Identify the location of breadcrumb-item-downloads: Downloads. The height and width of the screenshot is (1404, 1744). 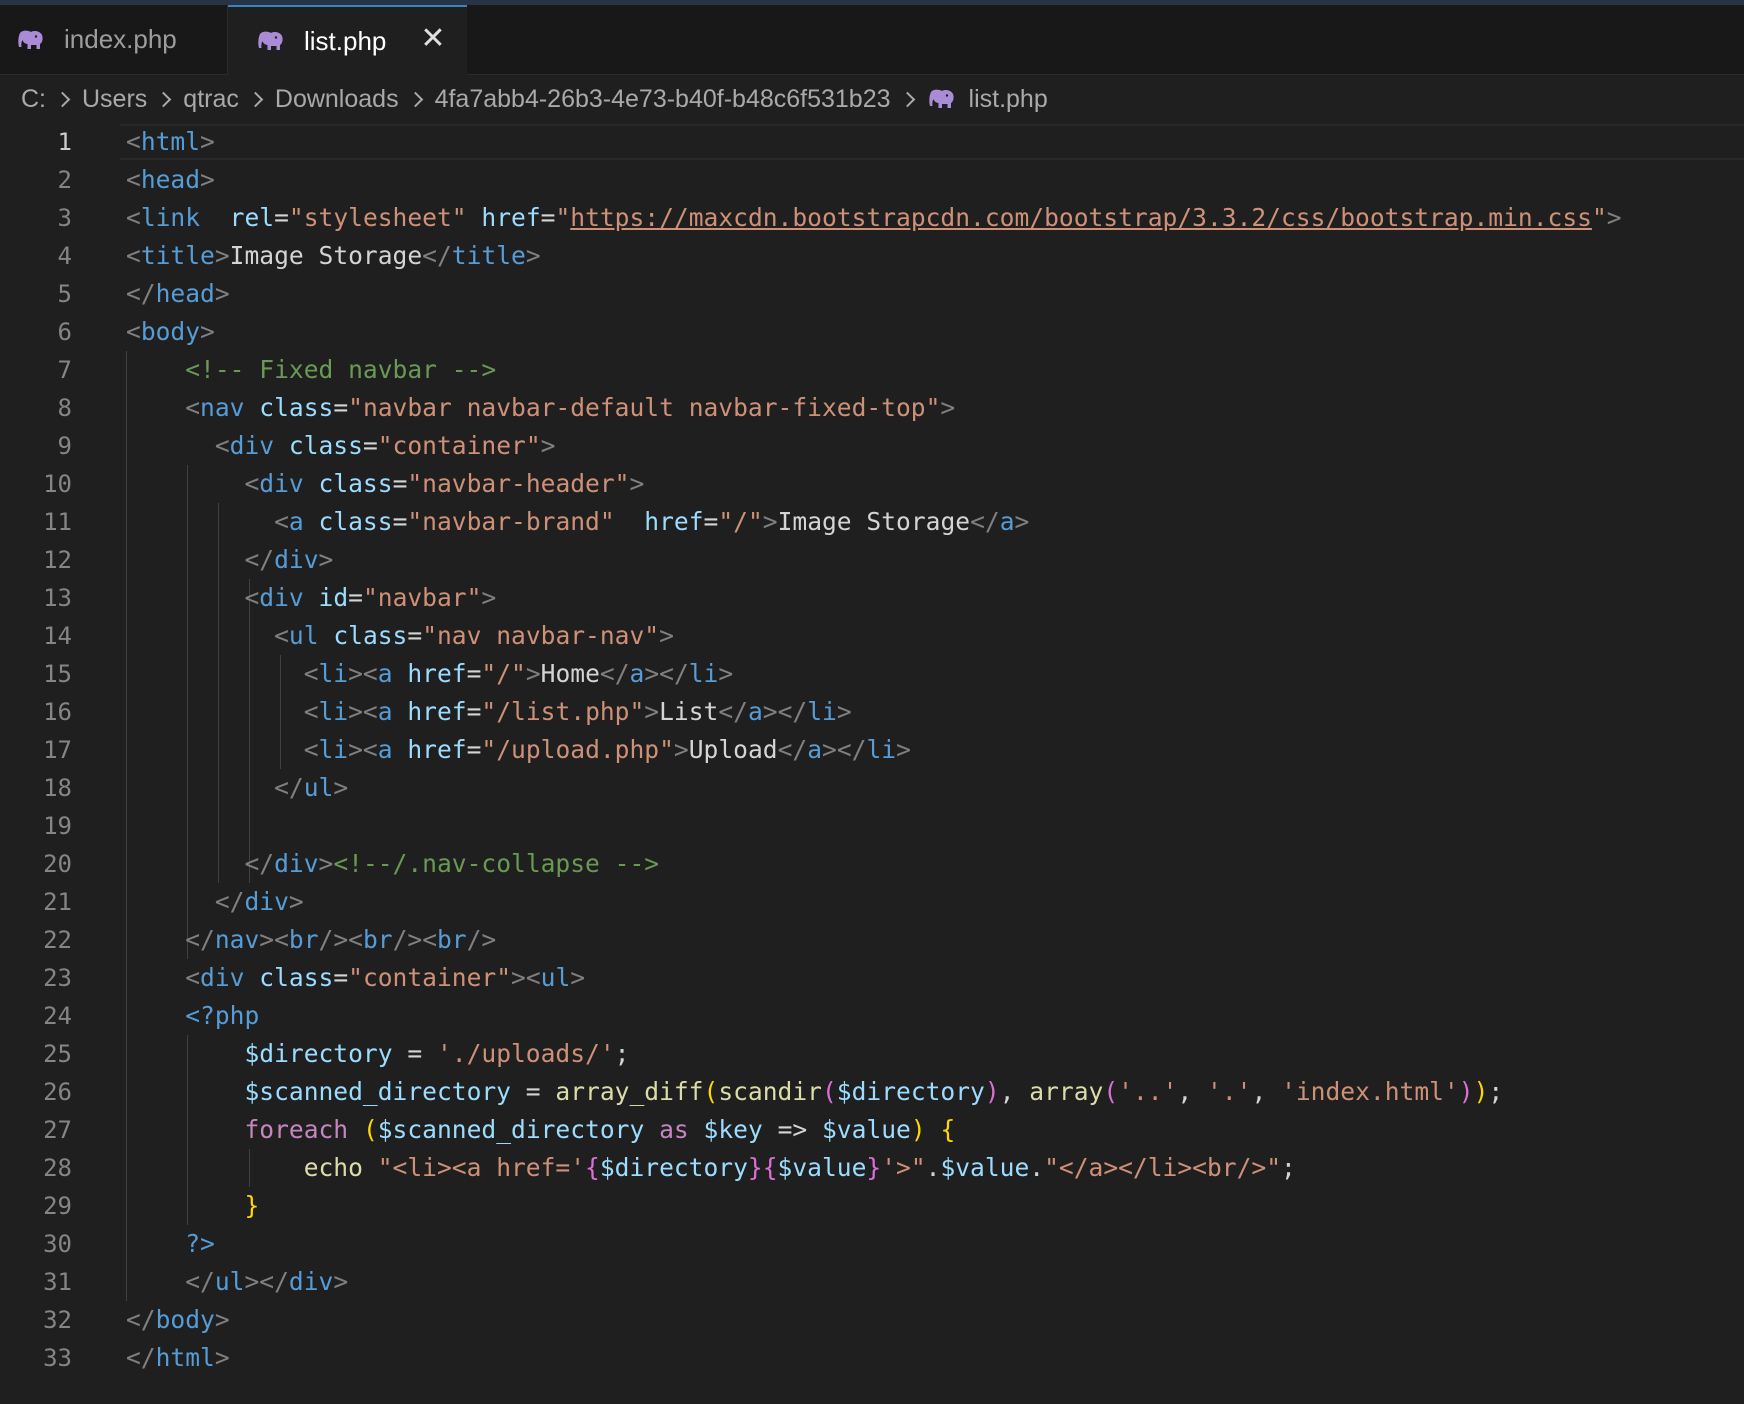
(337, 99).